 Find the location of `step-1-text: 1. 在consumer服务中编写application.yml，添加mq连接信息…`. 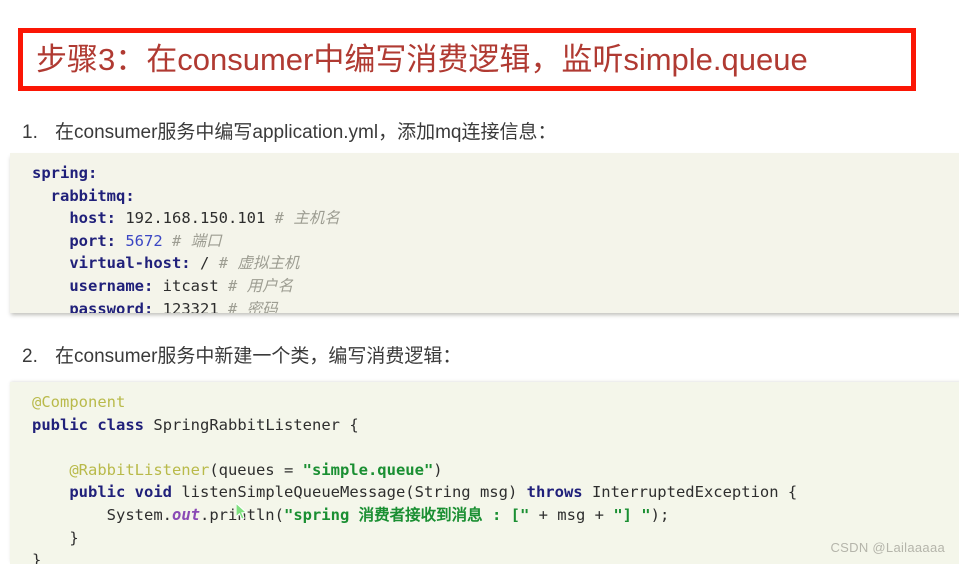

step-1-text: 1. 在consumer服务中编写application.yml，添加mq连接信息… is located at coordinates (289, 130).